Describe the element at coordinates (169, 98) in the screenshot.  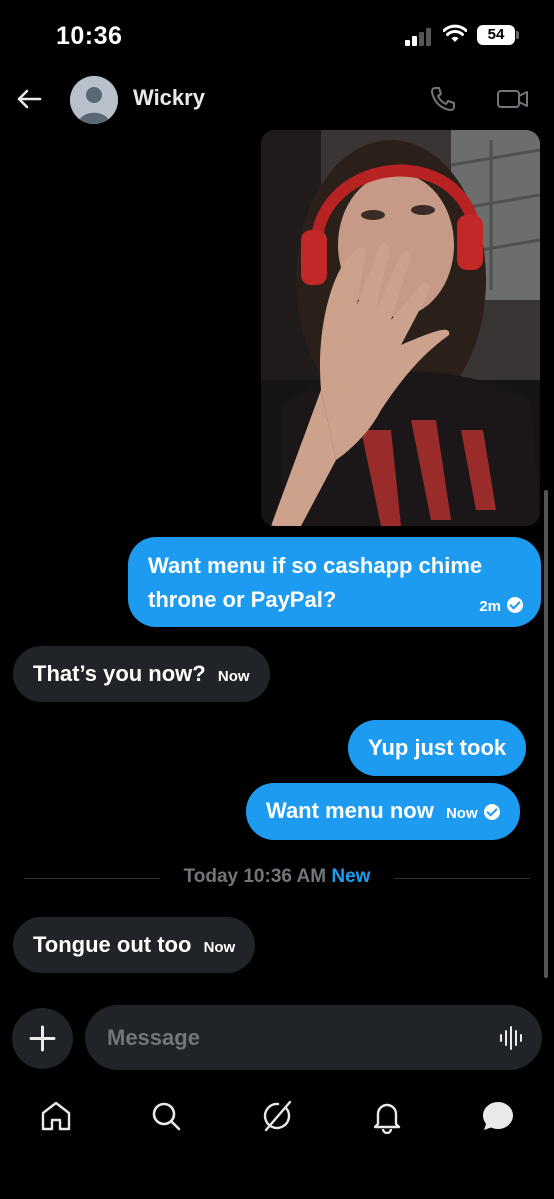
I see `contact-name: Wickry` at that location.